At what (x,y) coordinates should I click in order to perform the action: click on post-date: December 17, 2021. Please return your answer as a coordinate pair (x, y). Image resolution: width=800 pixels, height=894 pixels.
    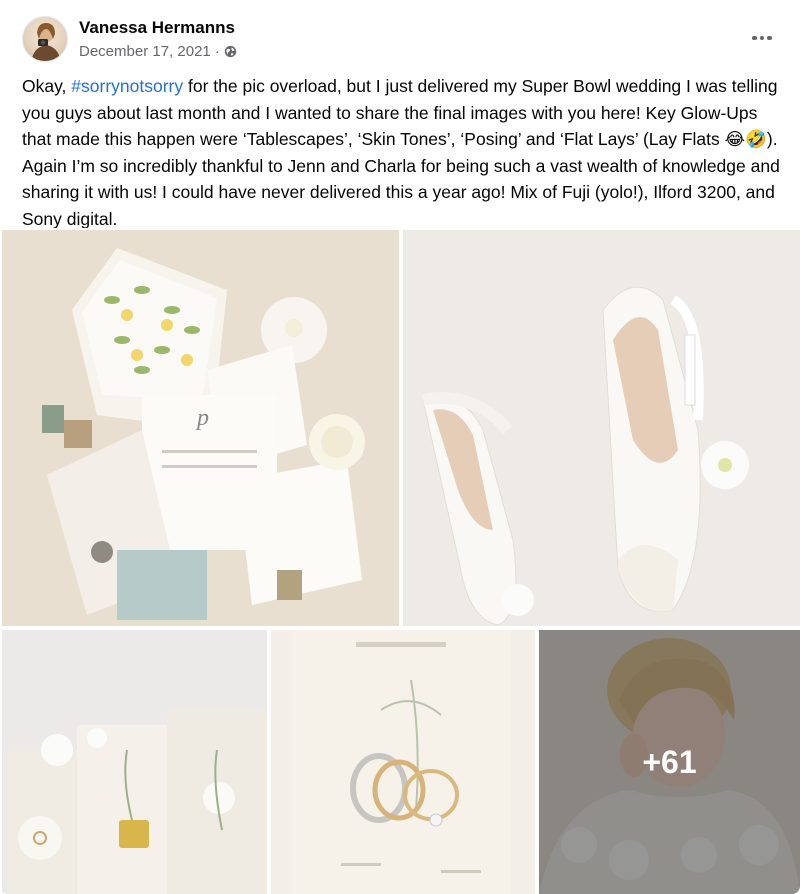
    Looking at the image, I should click on (145, 51).